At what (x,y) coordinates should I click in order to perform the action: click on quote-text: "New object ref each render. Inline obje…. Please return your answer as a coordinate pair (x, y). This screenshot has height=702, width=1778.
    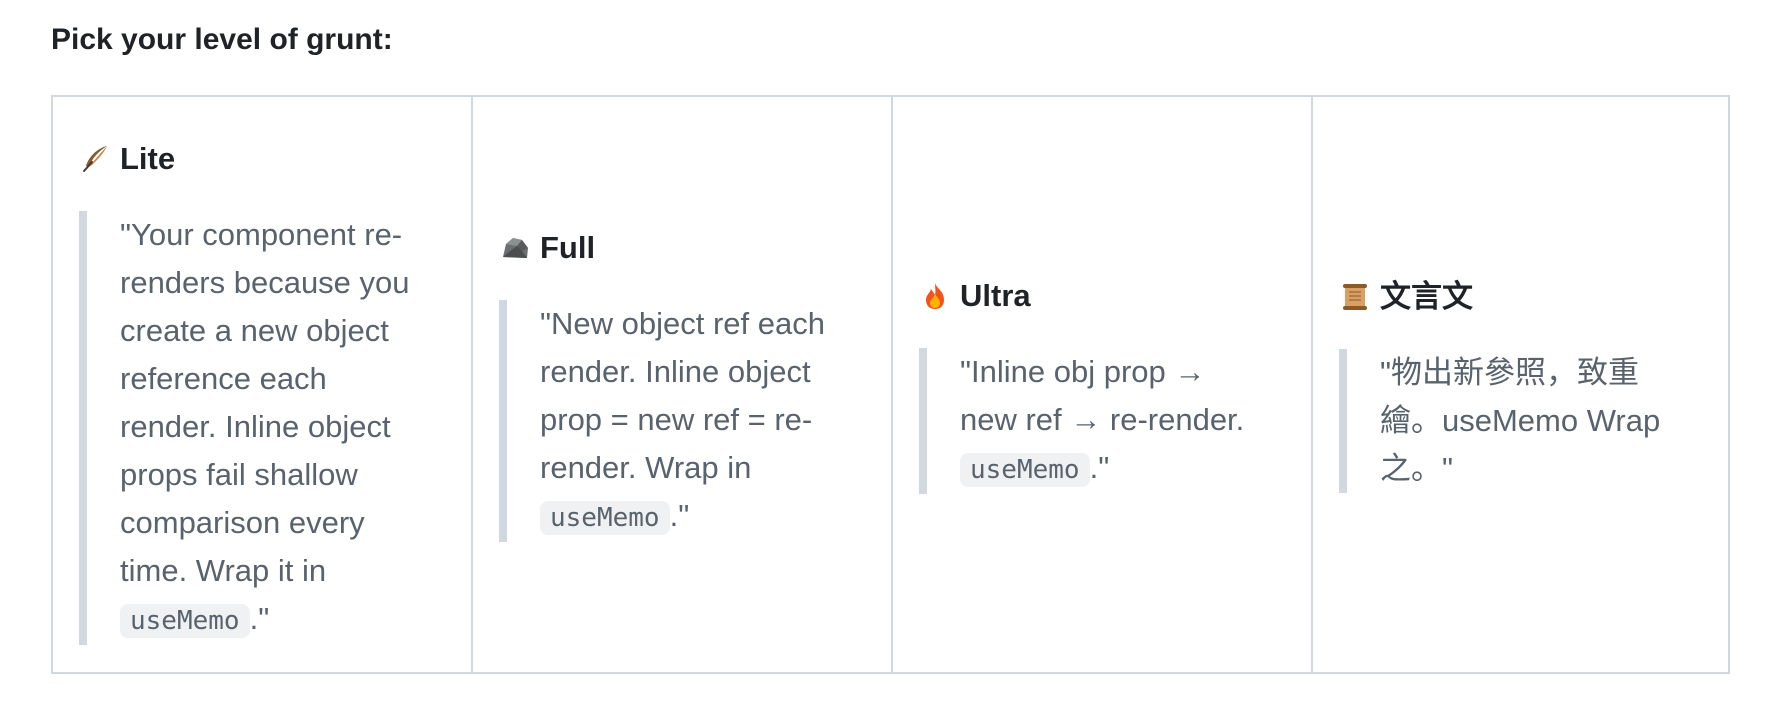
    Looking at the image, I should click on (682, 395).